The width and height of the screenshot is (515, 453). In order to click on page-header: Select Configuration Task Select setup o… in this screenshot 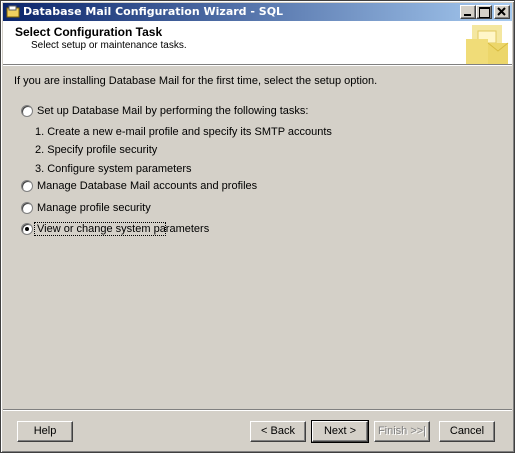, I will do `click(257, 43)`.